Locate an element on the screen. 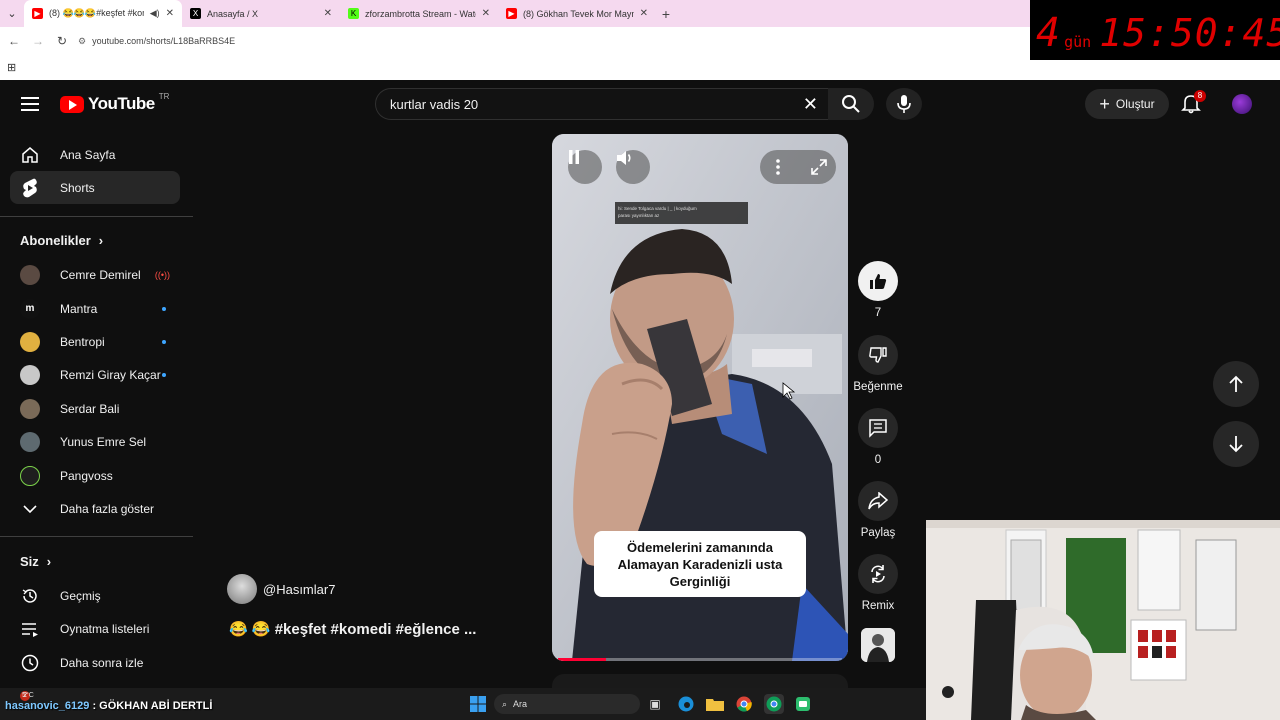 The image size is (1280, 720). account-avatar is located at coordinates (1242, 104).